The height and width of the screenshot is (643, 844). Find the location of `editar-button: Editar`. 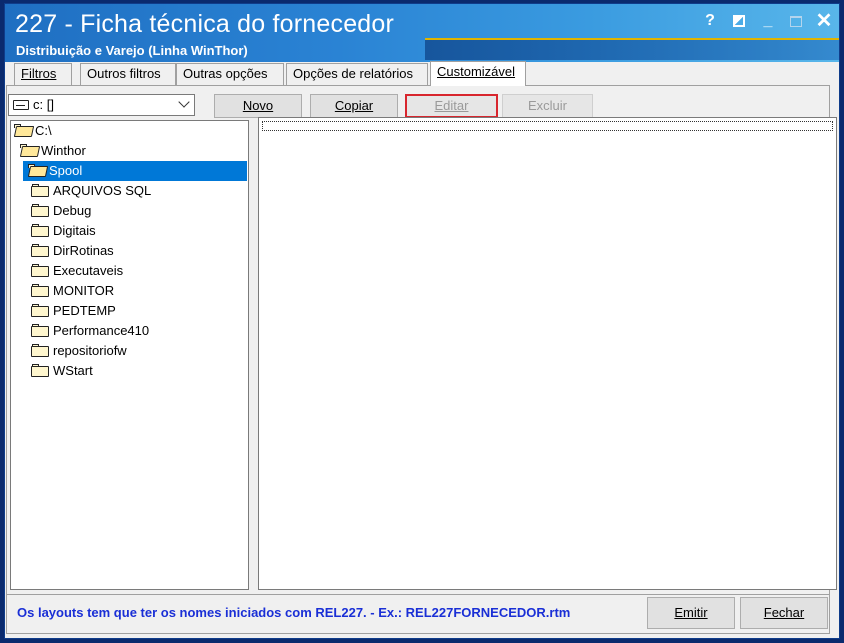

editar-button: Editar is located at coordinates (451, 106).